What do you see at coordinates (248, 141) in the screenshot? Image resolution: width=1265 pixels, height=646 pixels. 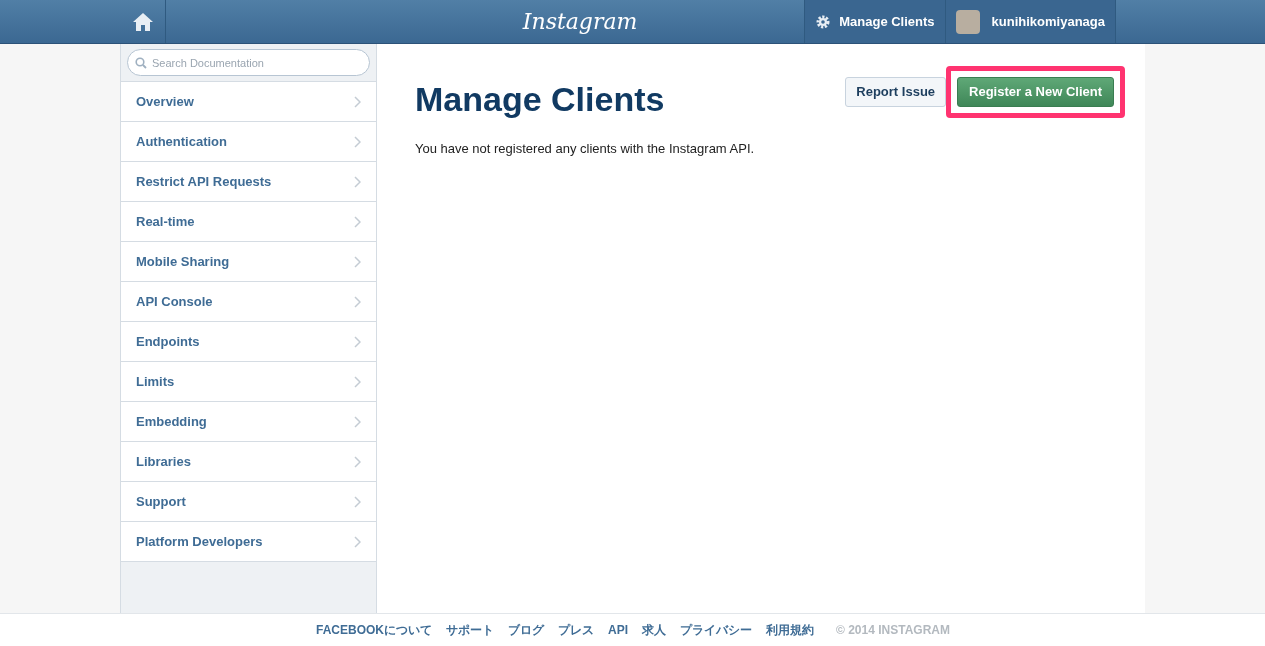 I see `sidebar-item: Authentication` at bounding box center [248, 141].